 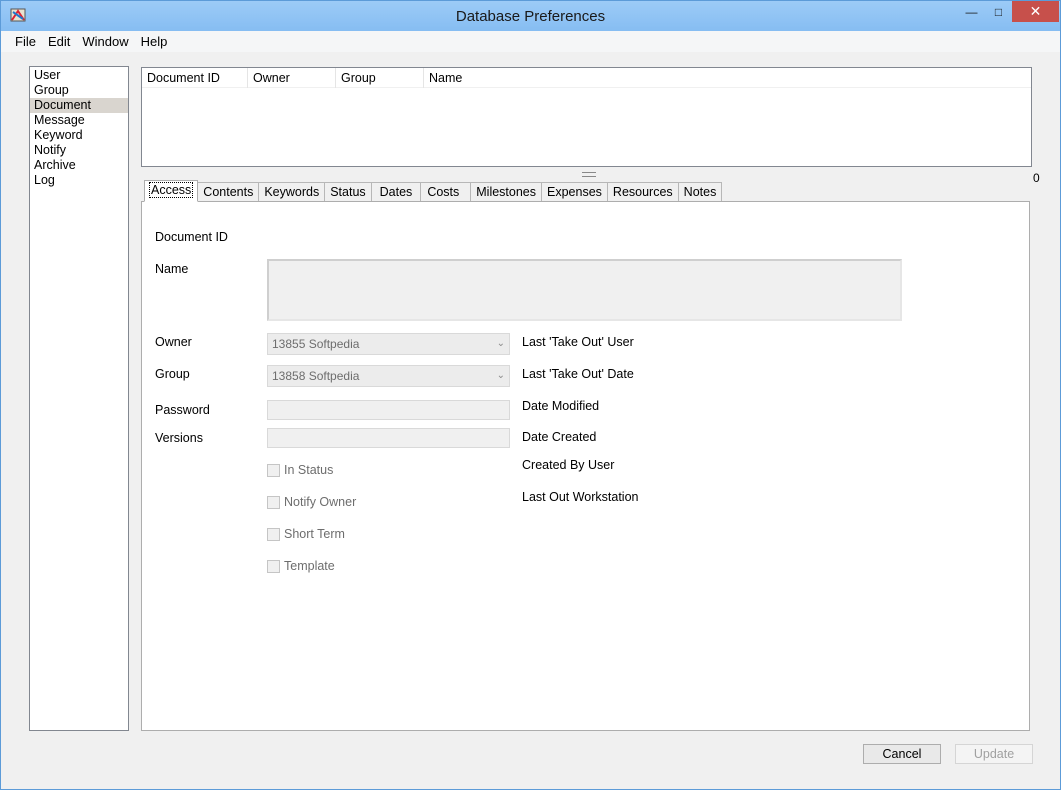 What do you see at coordinates (1036, 178) in the screenshot?
I see `record-count: 0` at bounding box center [1036, 178].